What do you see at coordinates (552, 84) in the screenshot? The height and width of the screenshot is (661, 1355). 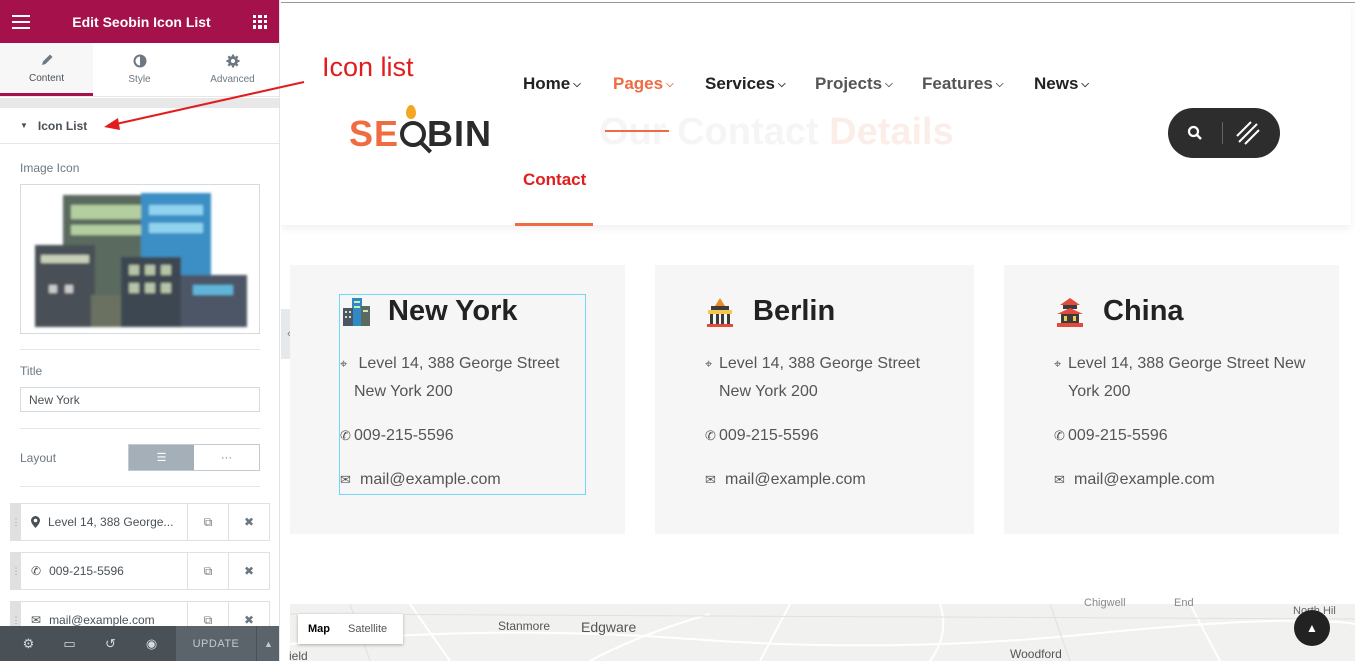 I see `nav-home: Home ⌵` at bounding box center [552, 84].